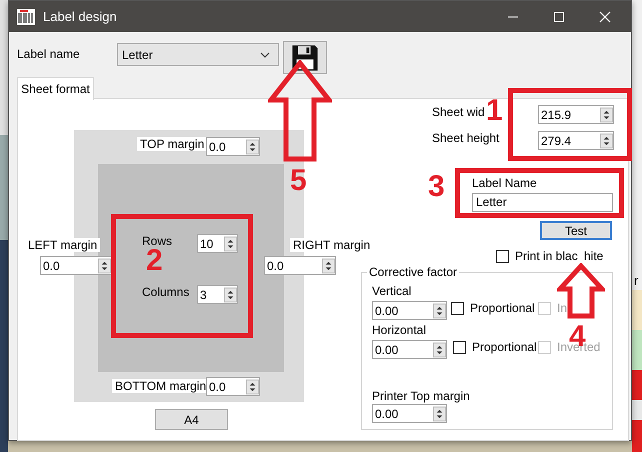 This screenshot has height=452, width=642. What do you see at coordinates (48, 54) in the screenshot?
I see `field-label: Label name` at bounding box center [48, 54].